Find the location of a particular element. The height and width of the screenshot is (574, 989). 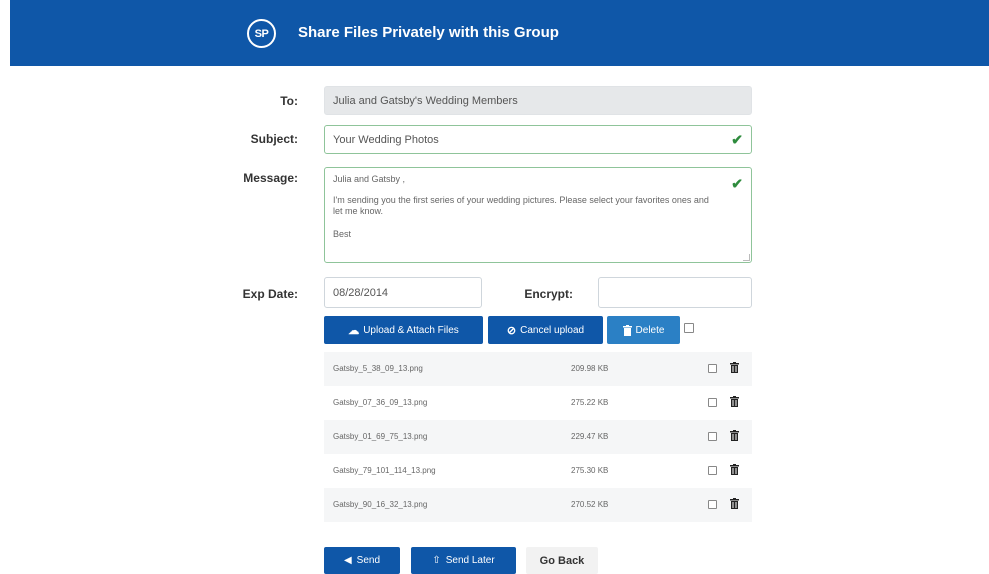

encrypt-label: Encrypt: is located at coordinates (548, 294).